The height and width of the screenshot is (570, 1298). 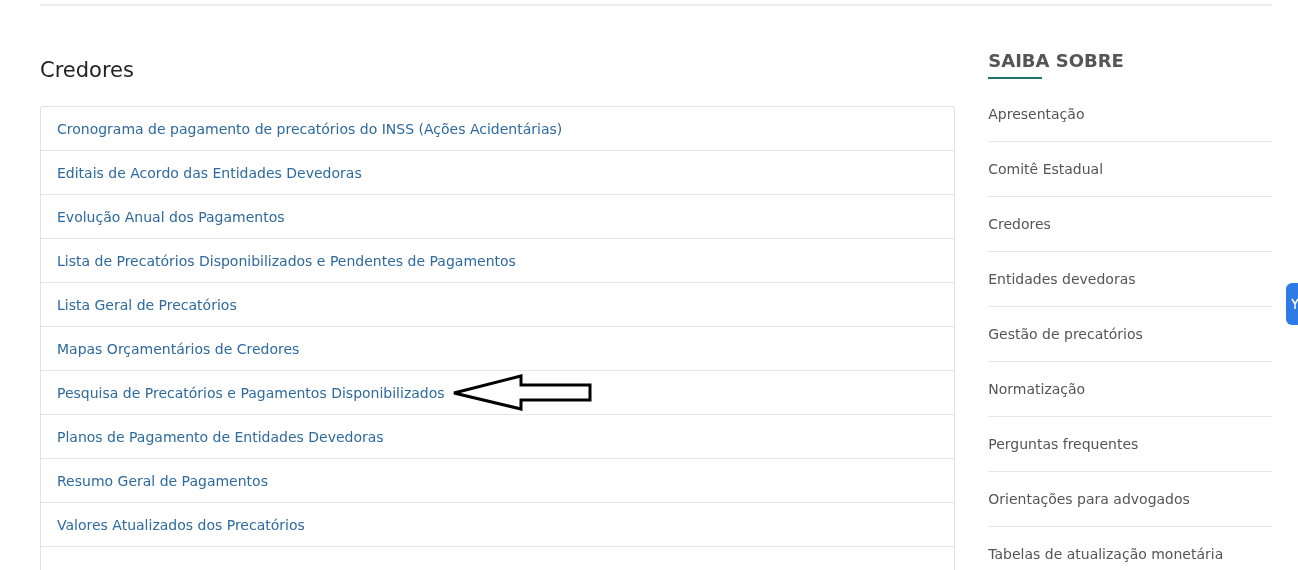 What do you see at coordinates (178, 348) in the screenshot?
I see `list-link: Mapas Orçamentários de Credores` at bounding box center [178, 348].